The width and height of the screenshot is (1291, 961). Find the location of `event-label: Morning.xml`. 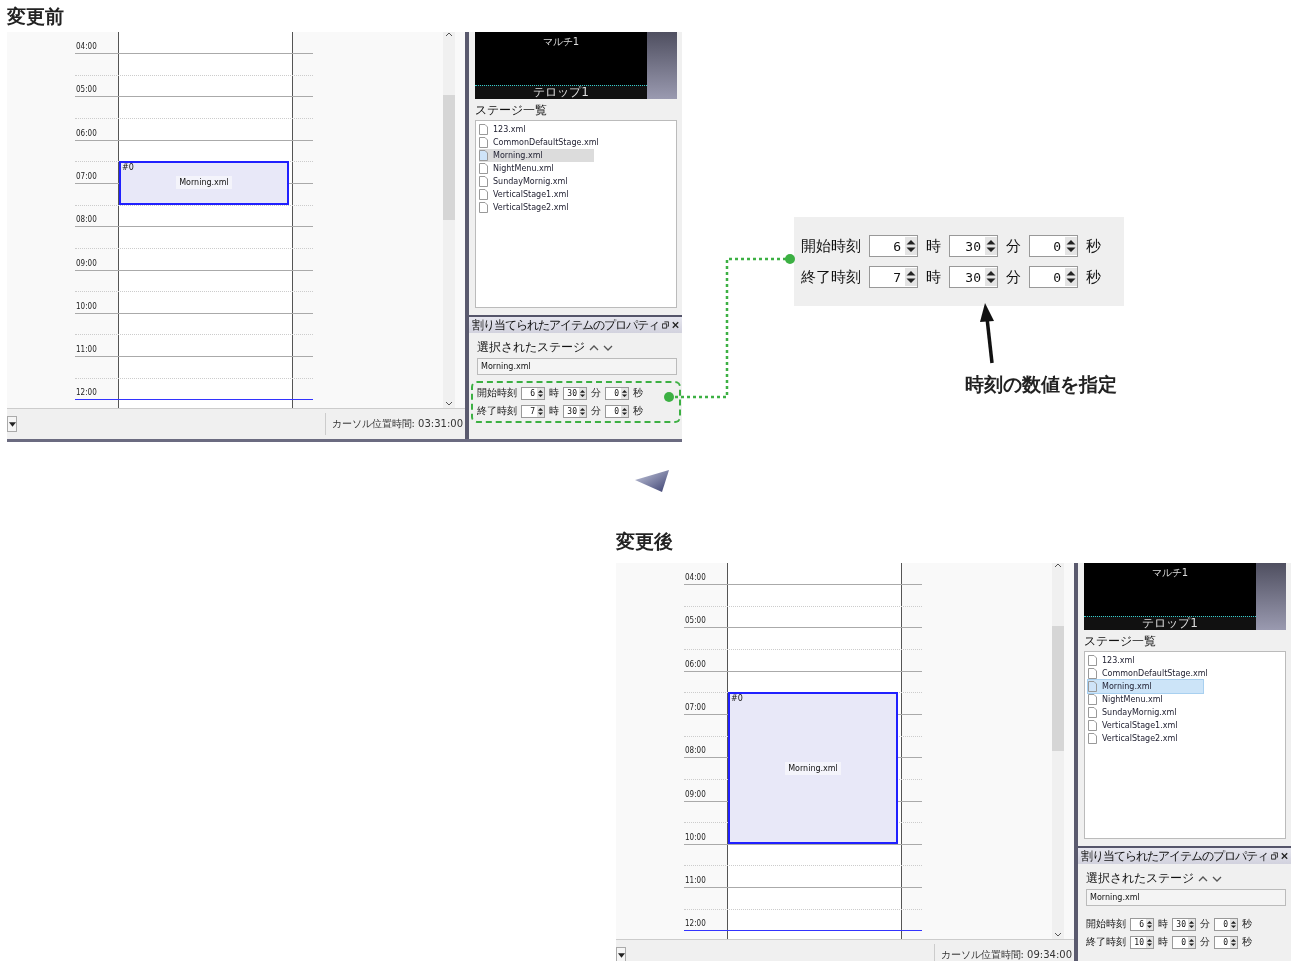

event-label: Morning.xml is located at coordinates (204, 183).